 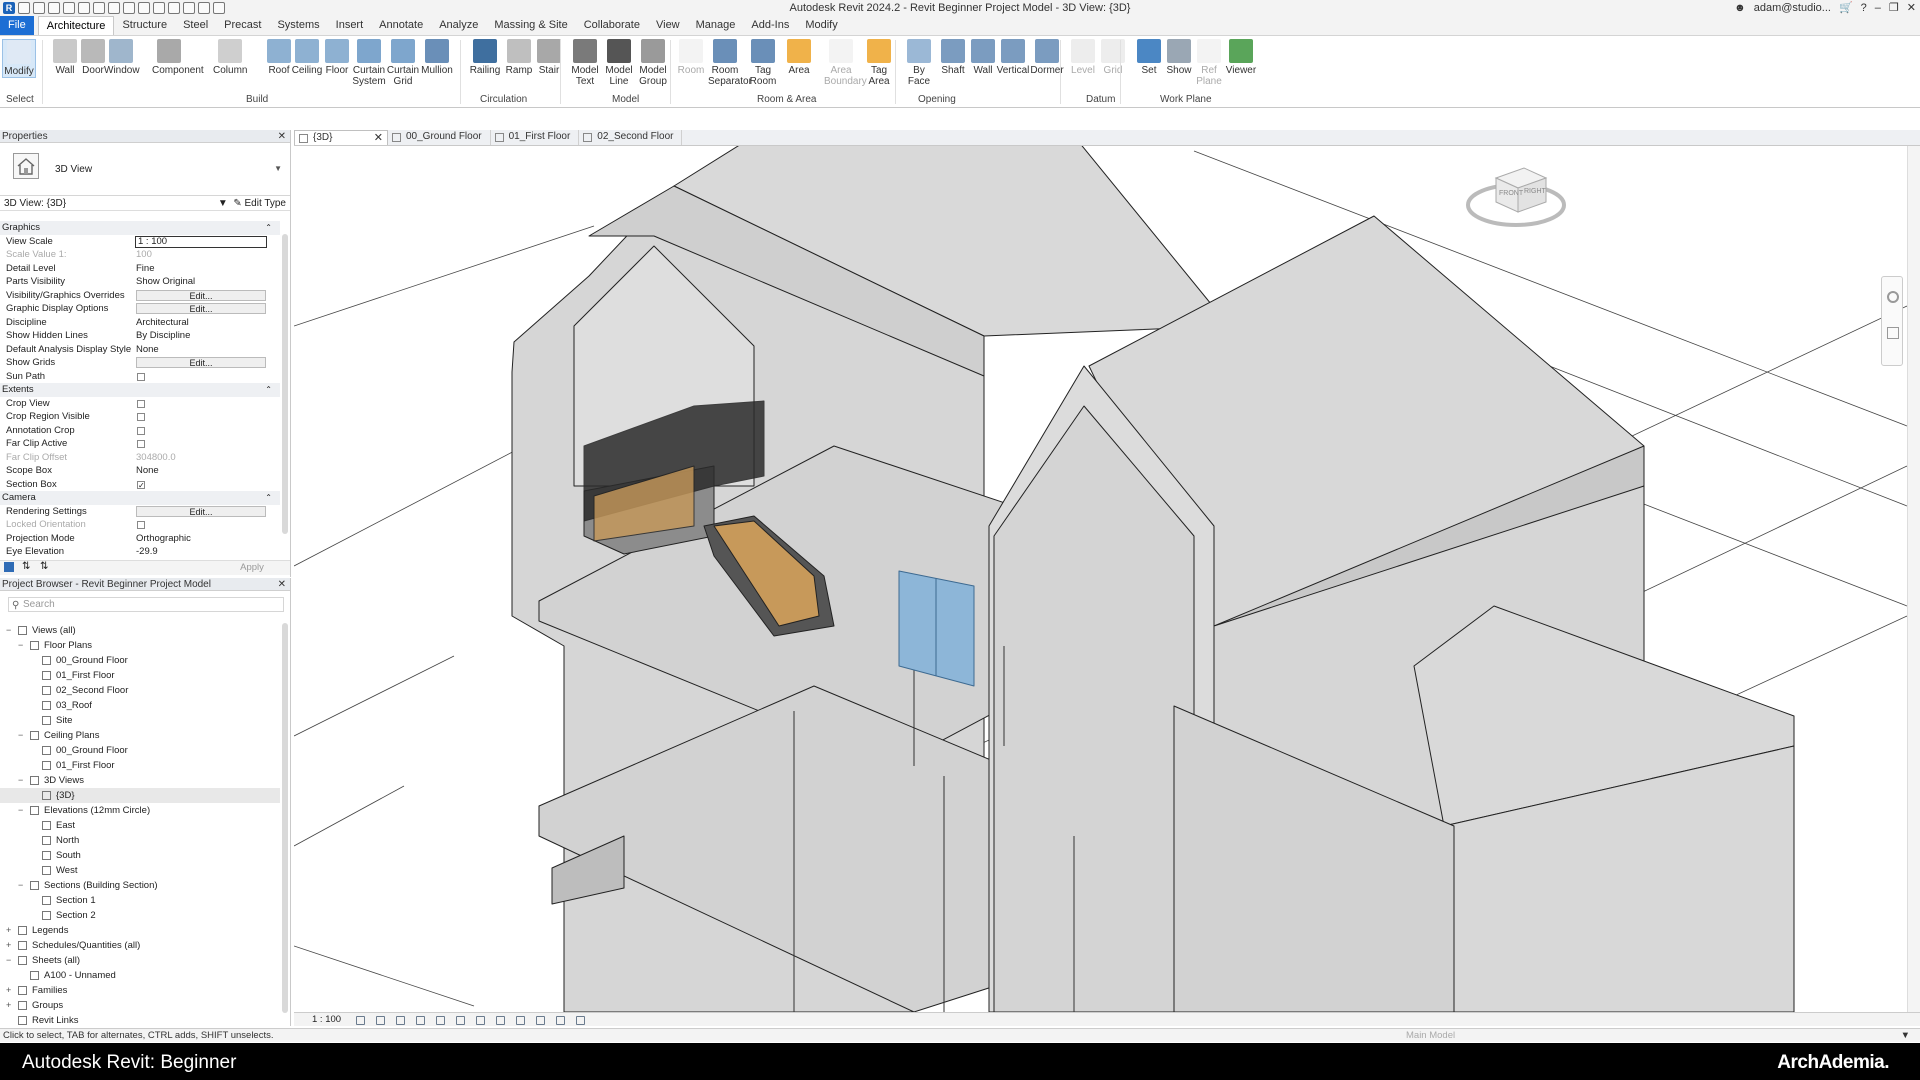 I want to click on window-button: Window, so click(x=122, y=57).